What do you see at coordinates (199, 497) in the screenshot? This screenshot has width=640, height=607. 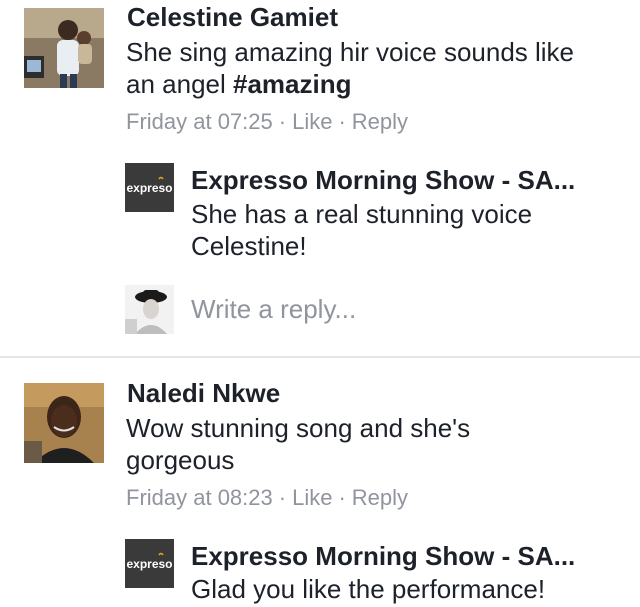 I see `comment-timestamp: Friday at 08:23` at bounding box center [199, 497].